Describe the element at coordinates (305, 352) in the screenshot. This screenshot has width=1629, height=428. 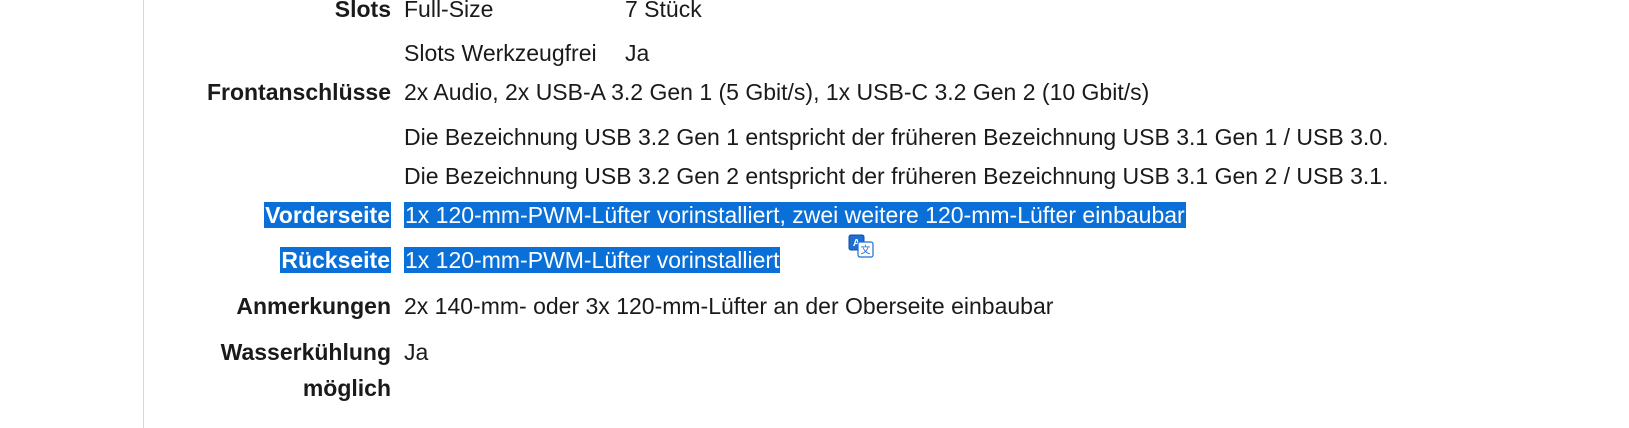
I see `label-water-line1: Wasserkühlung` at that location.